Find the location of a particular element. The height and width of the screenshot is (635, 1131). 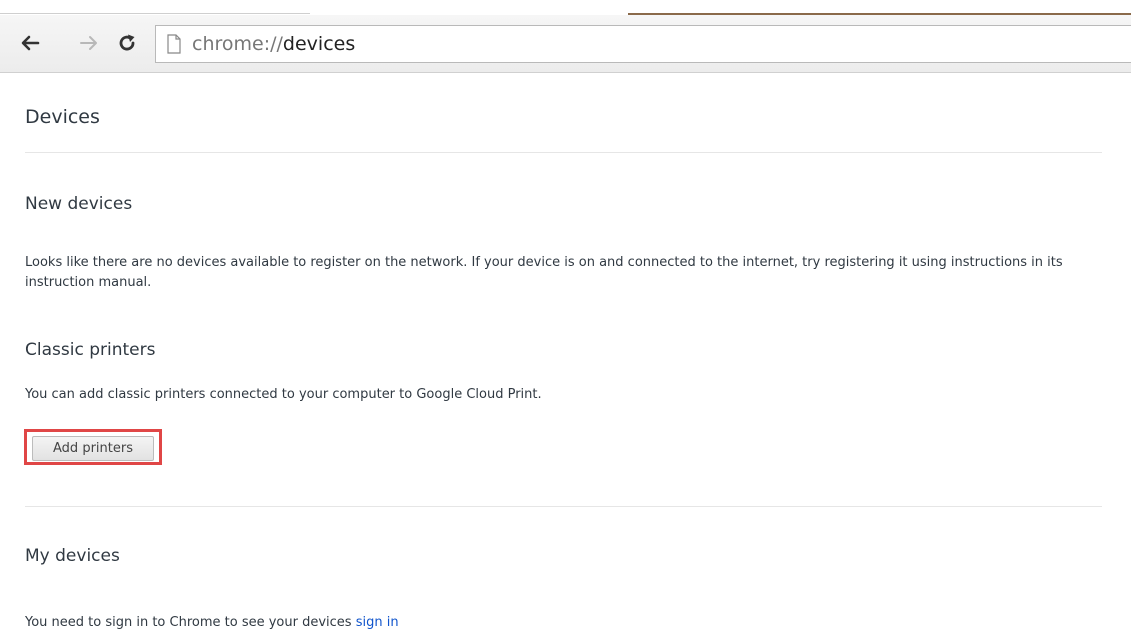

url-text: chrome://devices is located at coordinates (273, 44).